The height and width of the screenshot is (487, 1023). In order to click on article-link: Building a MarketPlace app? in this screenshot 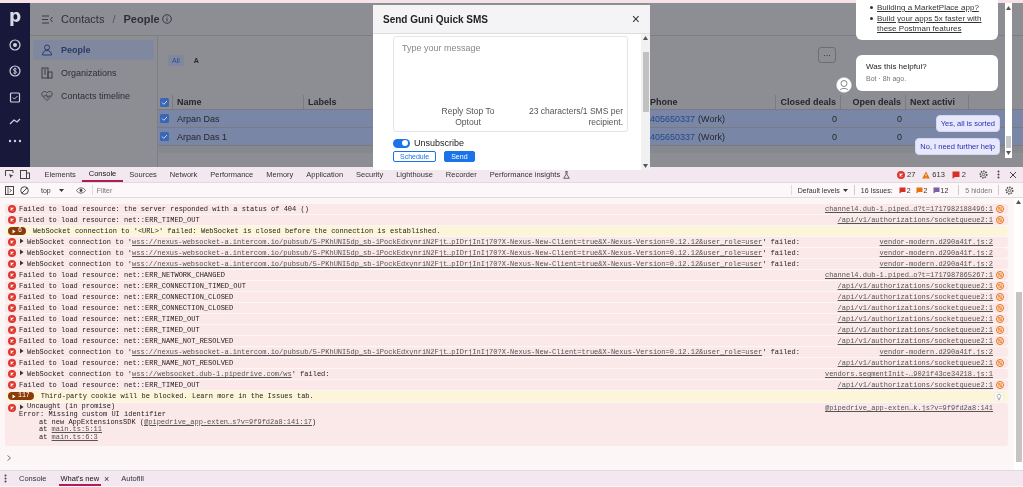, I will do `click(928, 8)`.